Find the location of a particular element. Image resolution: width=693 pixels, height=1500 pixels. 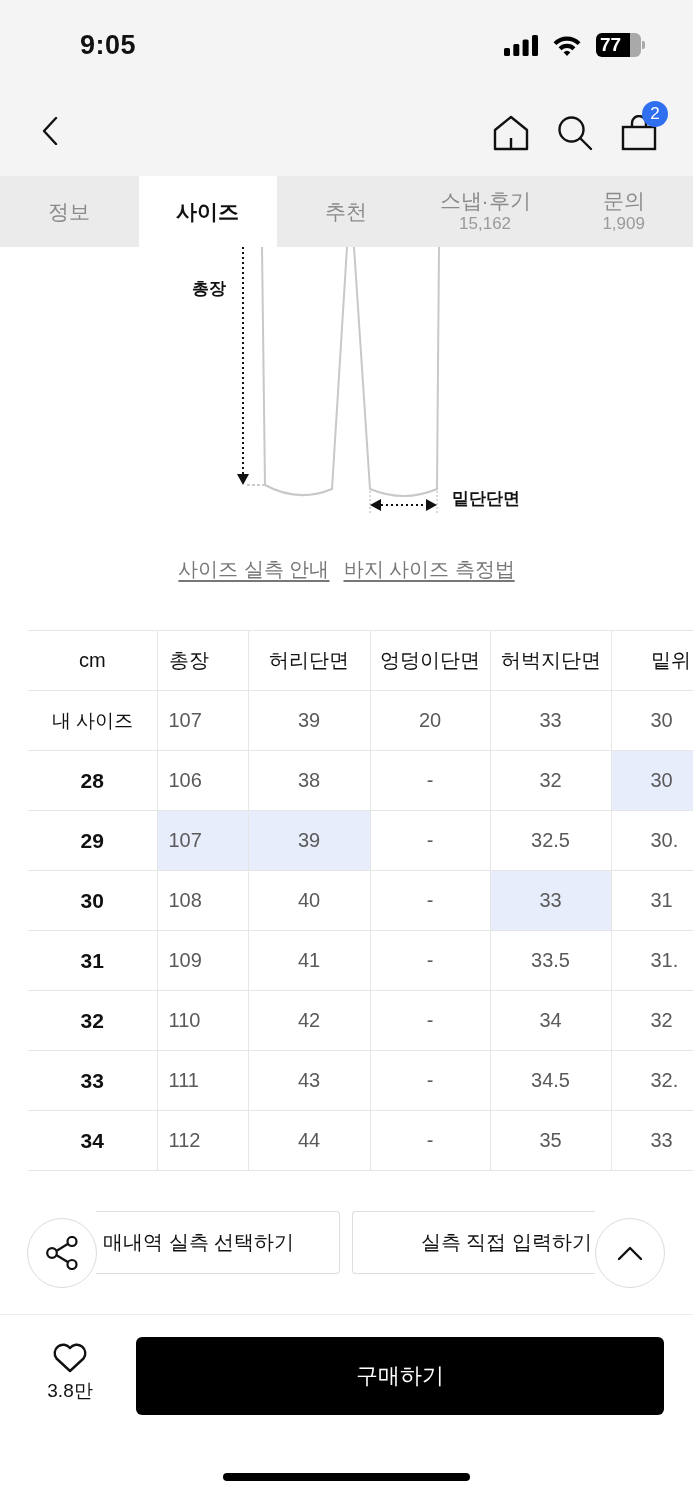

back-icon is located at coordinates (50, 131).